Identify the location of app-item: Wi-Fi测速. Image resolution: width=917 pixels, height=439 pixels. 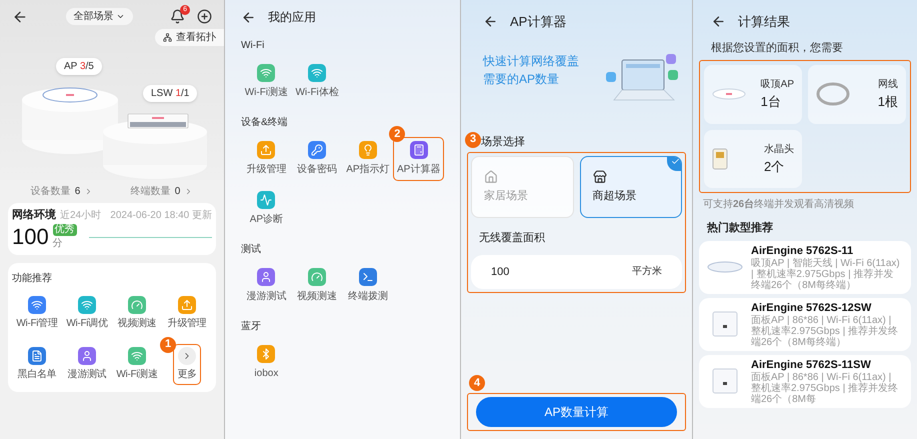
(267, 82).